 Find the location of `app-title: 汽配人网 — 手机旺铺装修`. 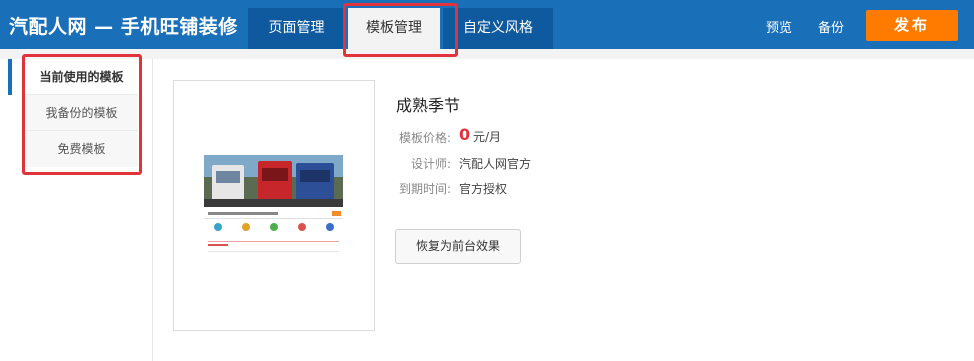

app-title: 汽配人网 — 手机旺铺装修 is located at coordinates (123, 27).